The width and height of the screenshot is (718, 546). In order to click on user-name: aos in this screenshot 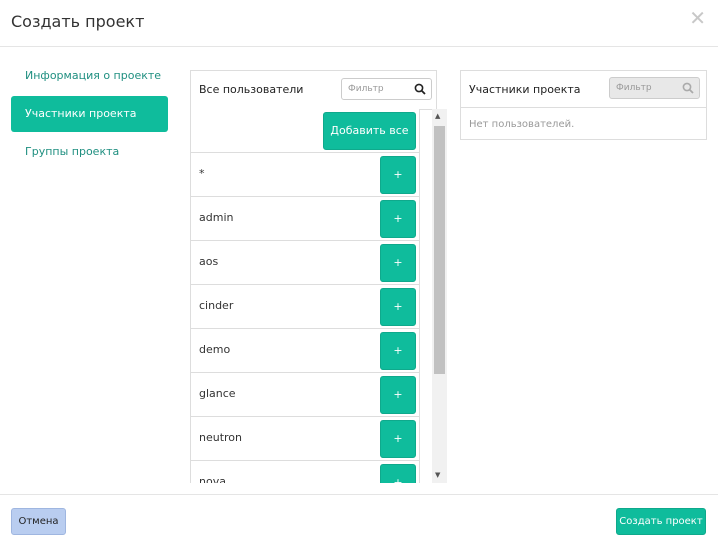, I will do `click(209, 261)`.